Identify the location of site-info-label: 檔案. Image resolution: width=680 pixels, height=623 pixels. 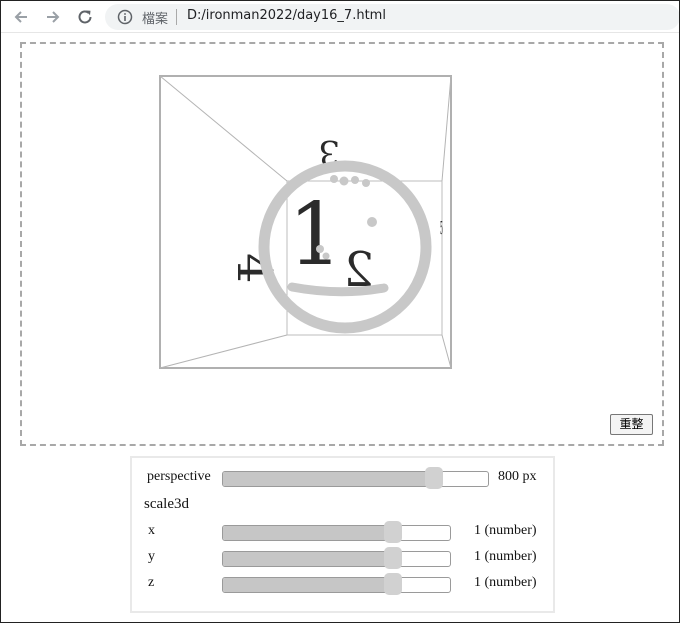
(155, 19).